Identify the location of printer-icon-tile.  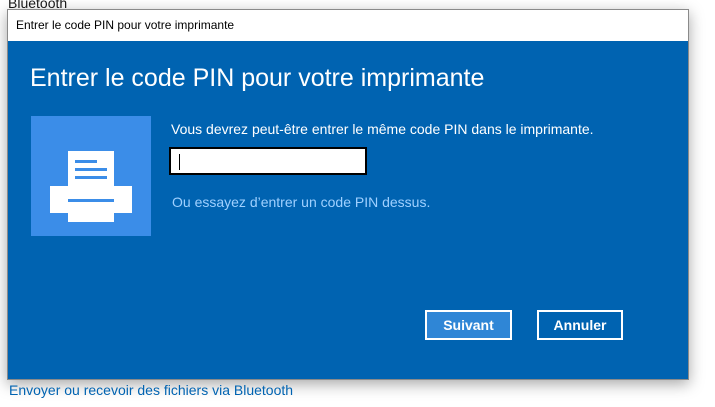
(91, 176).